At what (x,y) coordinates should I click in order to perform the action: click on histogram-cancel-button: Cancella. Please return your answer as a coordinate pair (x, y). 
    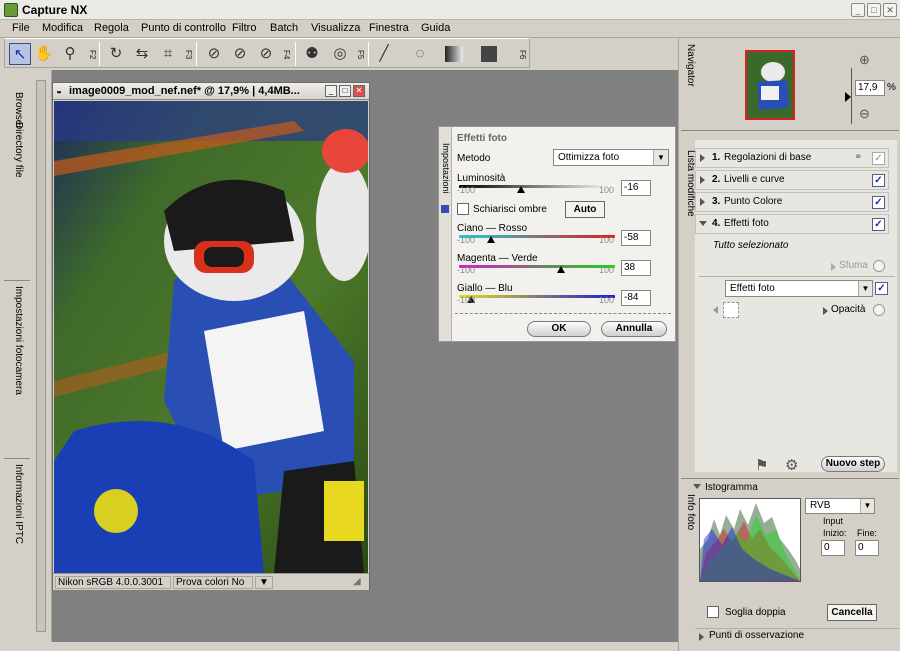
    Looking at the image, I should click on (852, 612).